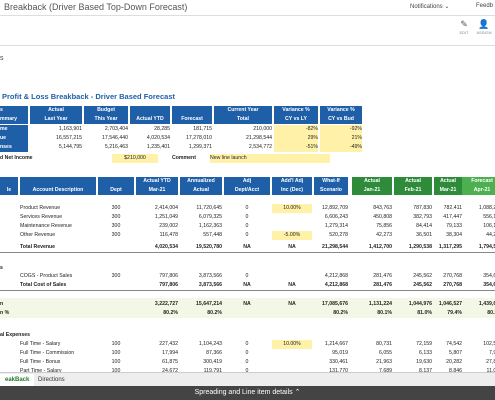 Image resolution: width=495 pixels, height=400 pixels. Describe the element at coordinates (292, 181) in the screenshot. I see `grid-header: Add'l Adj` at that location.